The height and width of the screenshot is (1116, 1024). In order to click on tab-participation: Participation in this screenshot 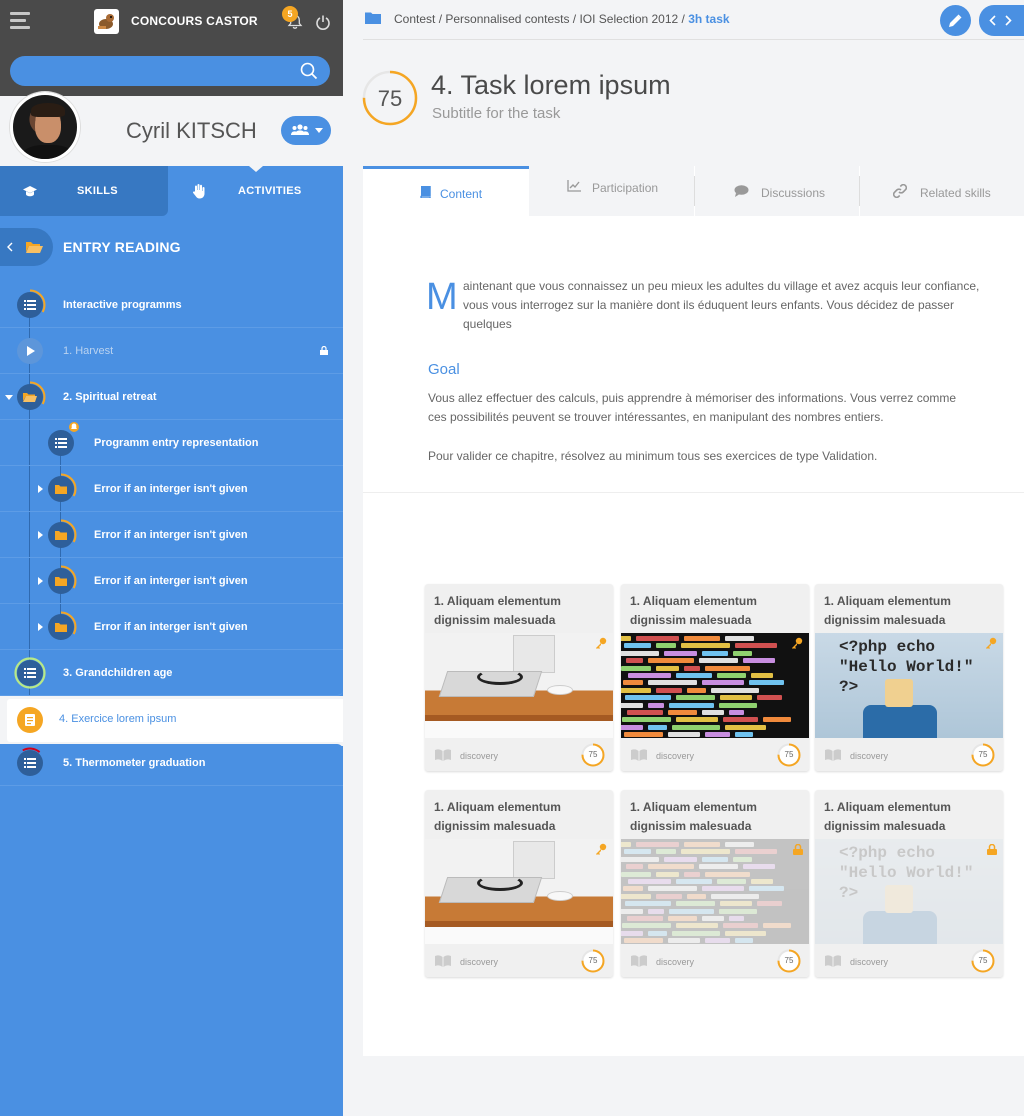, I will do `click(611, 191)`.